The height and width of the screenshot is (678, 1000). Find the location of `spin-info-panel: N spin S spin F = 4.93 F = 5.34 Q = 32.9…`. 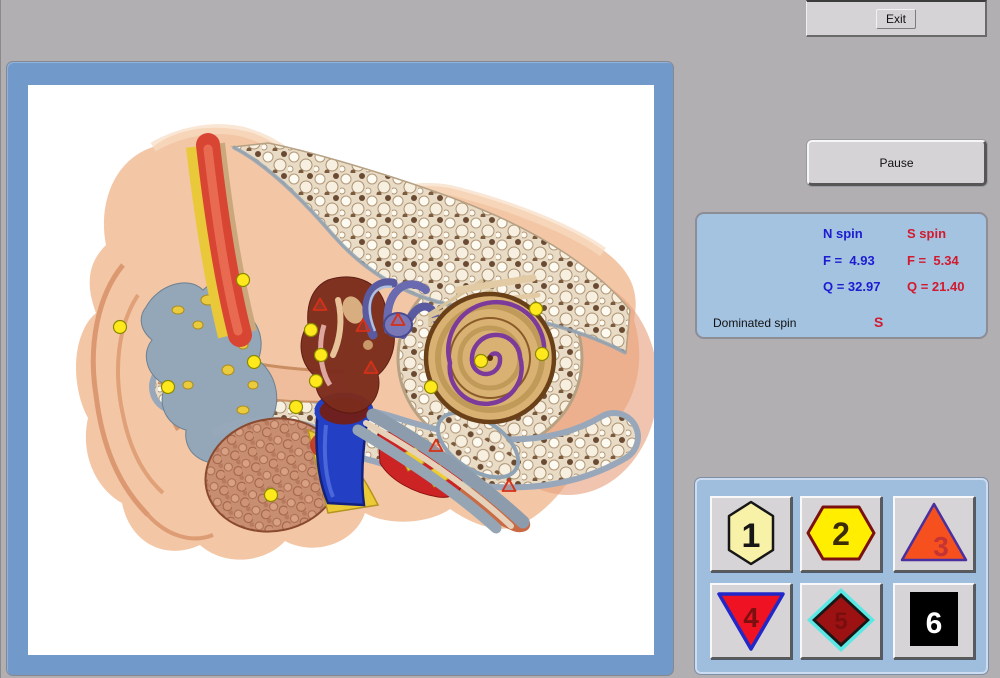

spin-info-panel: N spin S spin F = 4.93 F = 5.34 Q = 32.9… is located at coordinates (841, 275).